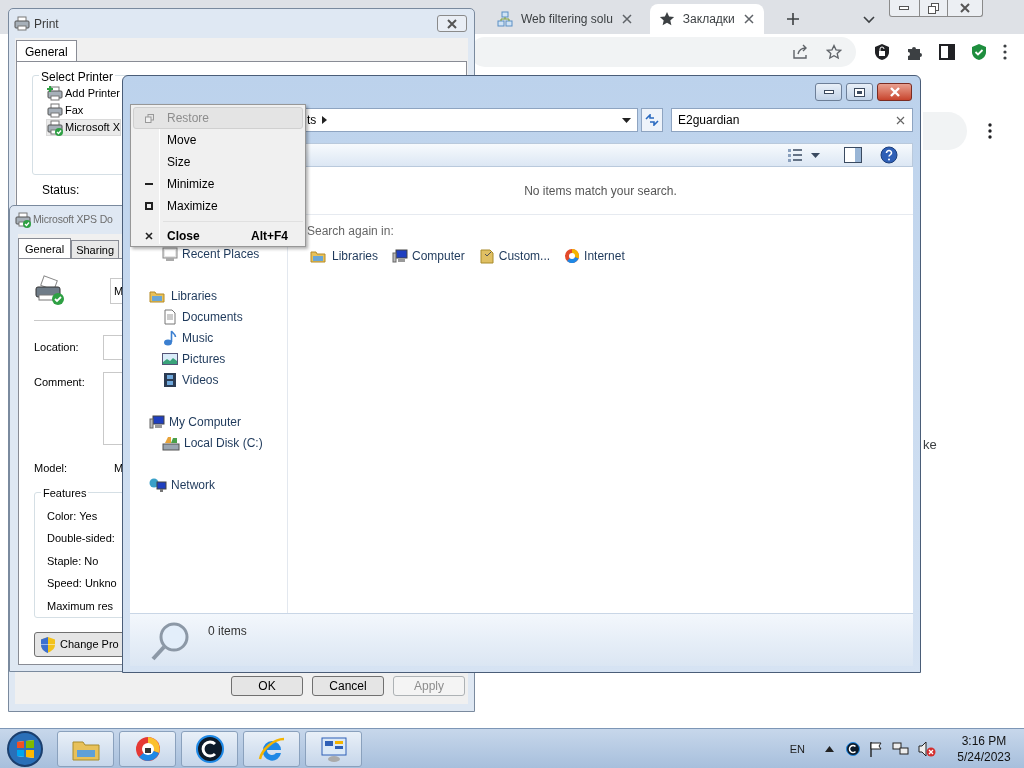 The image size is (1024, 768). I want to click on search-location-link: Computer, so click(428, 256).